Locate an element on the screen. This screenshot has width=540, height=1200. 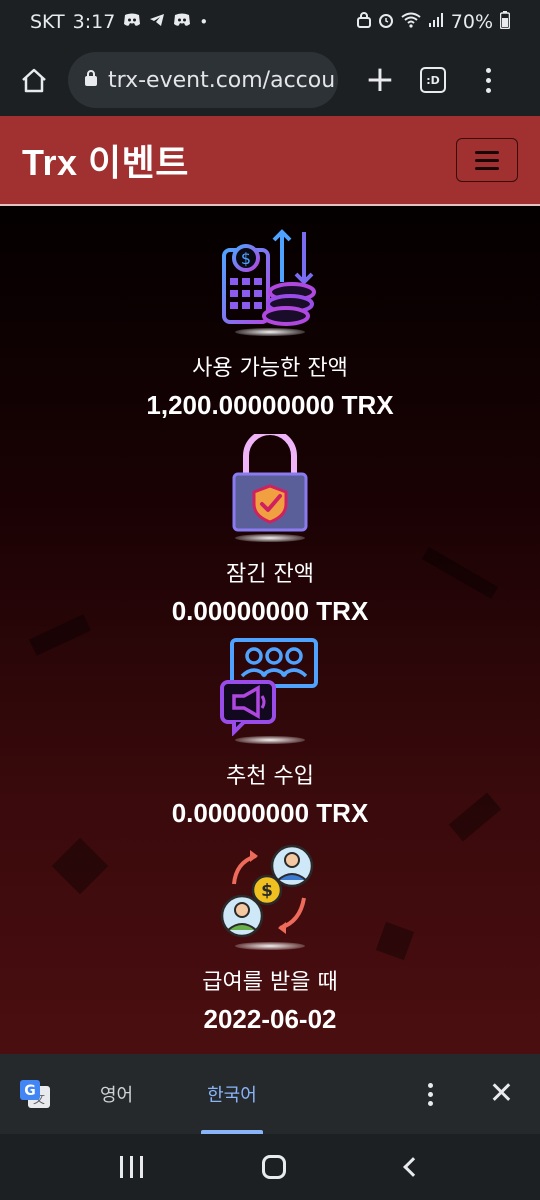
card-value: 2022-06-02 is located at coordinates (270, 1019).